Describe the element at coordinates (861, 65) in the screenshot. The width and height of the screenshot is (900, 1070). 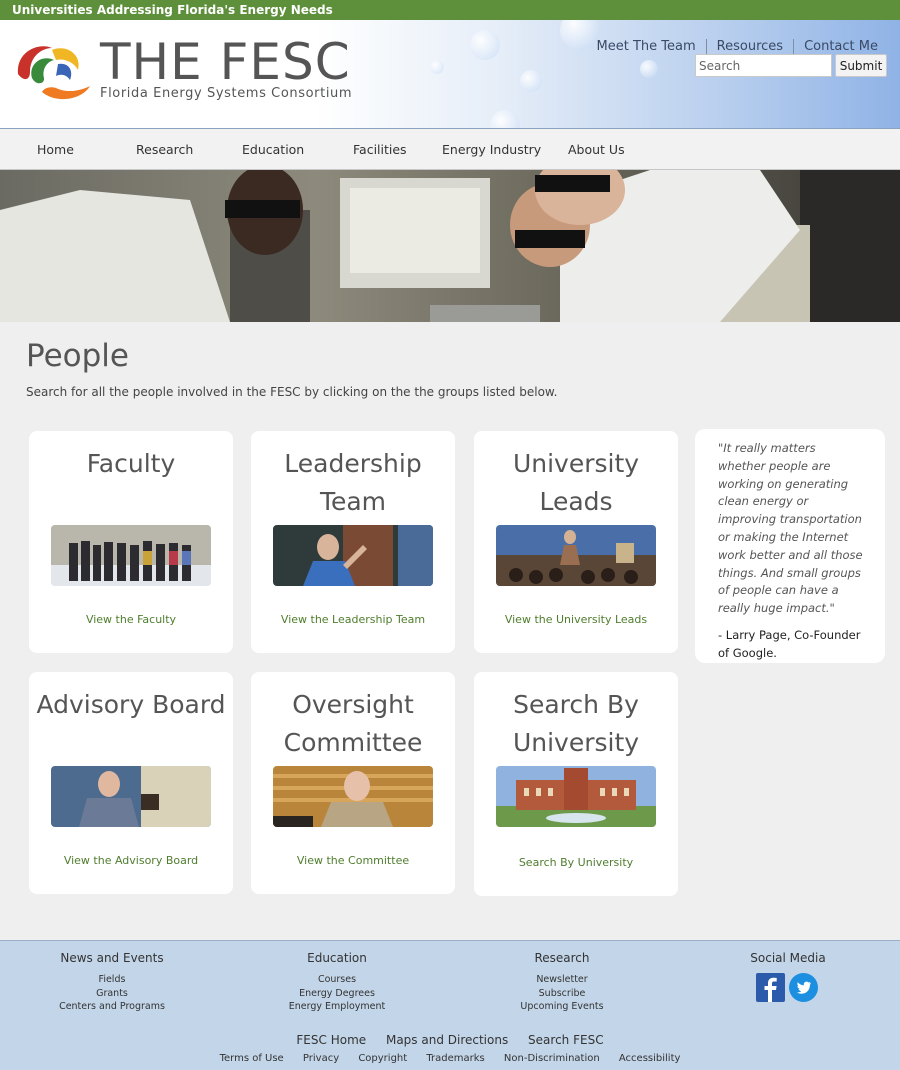
I see `search-submit-button: Submit` at that location.